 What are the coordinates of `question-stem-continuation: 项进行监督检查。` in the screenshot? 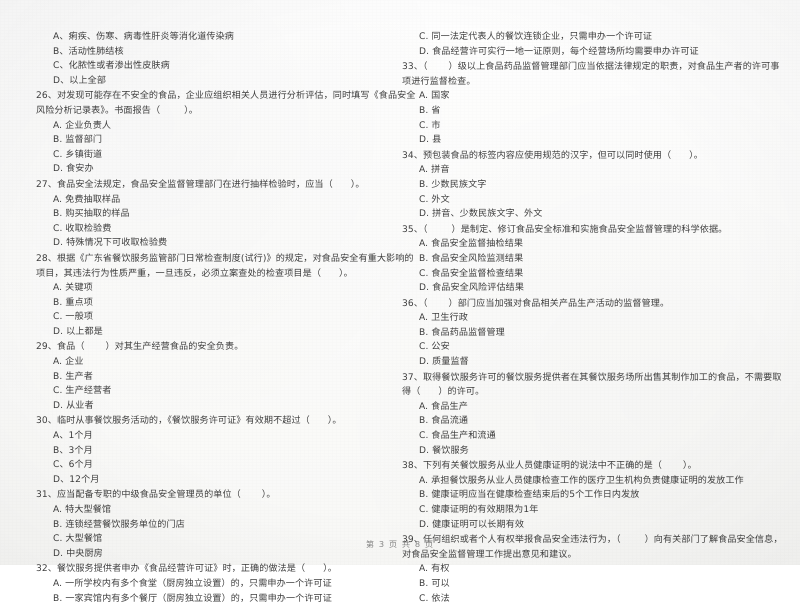 It's located at (439, 81).